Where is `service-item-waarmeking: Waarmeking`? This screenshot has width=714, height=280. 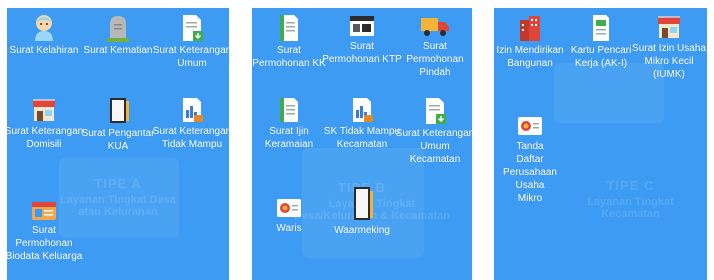
service-item-waarmeking: Waarmeking is located at coordinates (362, 211).